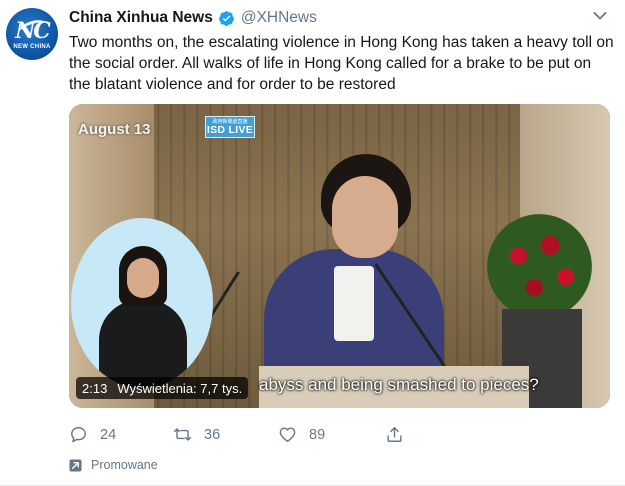 This screenshot has height=486, width=625. What do you see at coordinates (287, 434) in the screenshot?
I see `heart-icon` at bounding box center [287, 434].